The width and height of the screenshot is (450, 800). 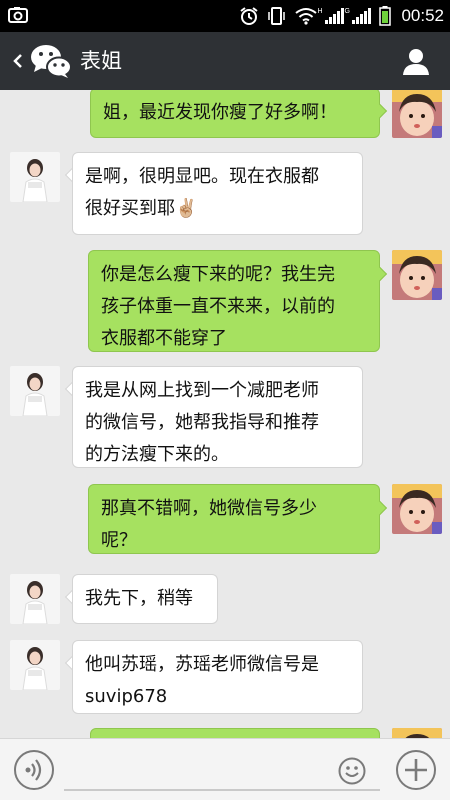 I want to click on message-bubble: 我先下，稍等, so click(x=145, y=599).